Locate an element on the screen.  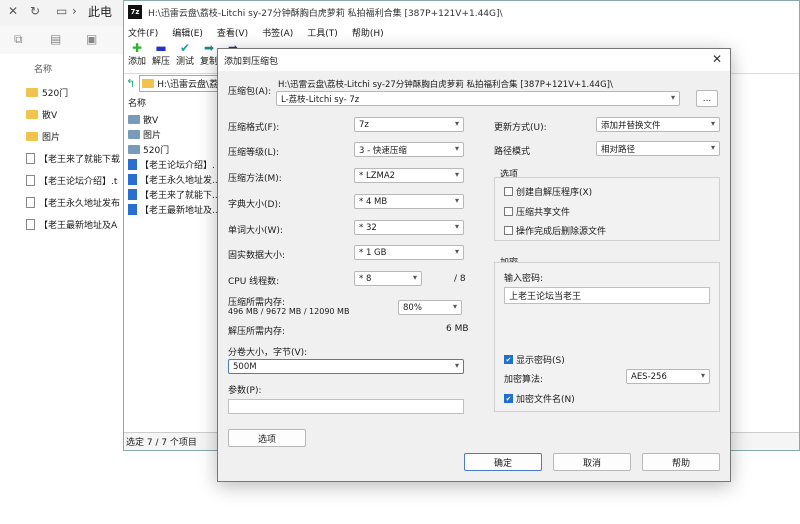
update-mode-select: 添加并替换文件 ▾ is located at coordinates (658, 124).